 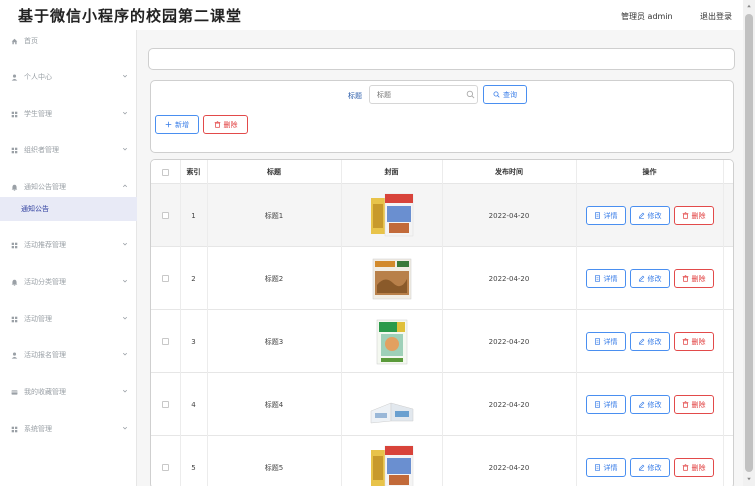 I want to click on query-button: 查询, so click(x=505, y=94).